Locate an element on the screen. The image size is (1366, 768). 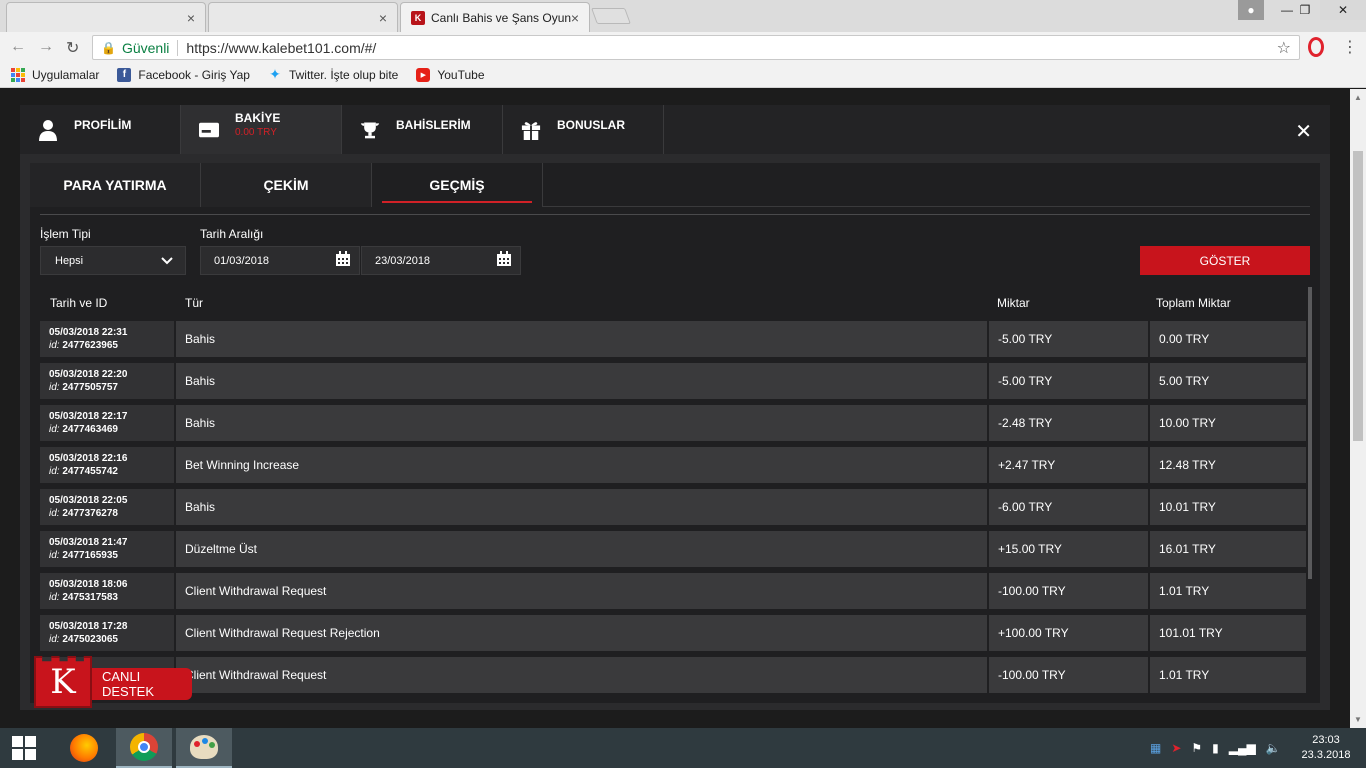
row-type: Bahis is located at coordinates (581, 423).